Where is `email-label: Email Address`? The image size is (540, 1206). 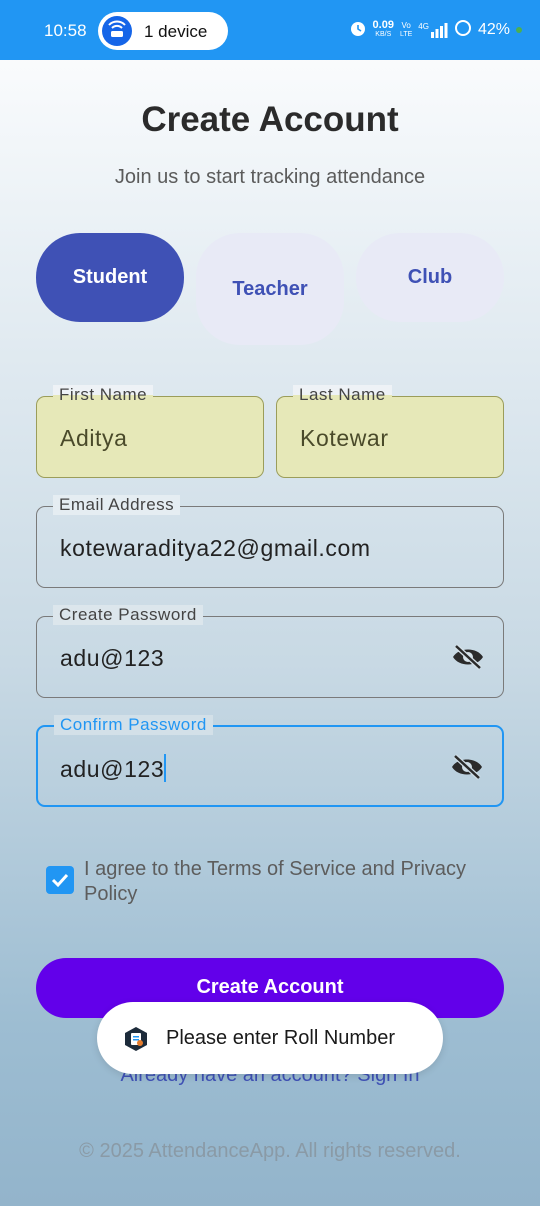
email-label: Email Address is located at coordinates (117, 505).